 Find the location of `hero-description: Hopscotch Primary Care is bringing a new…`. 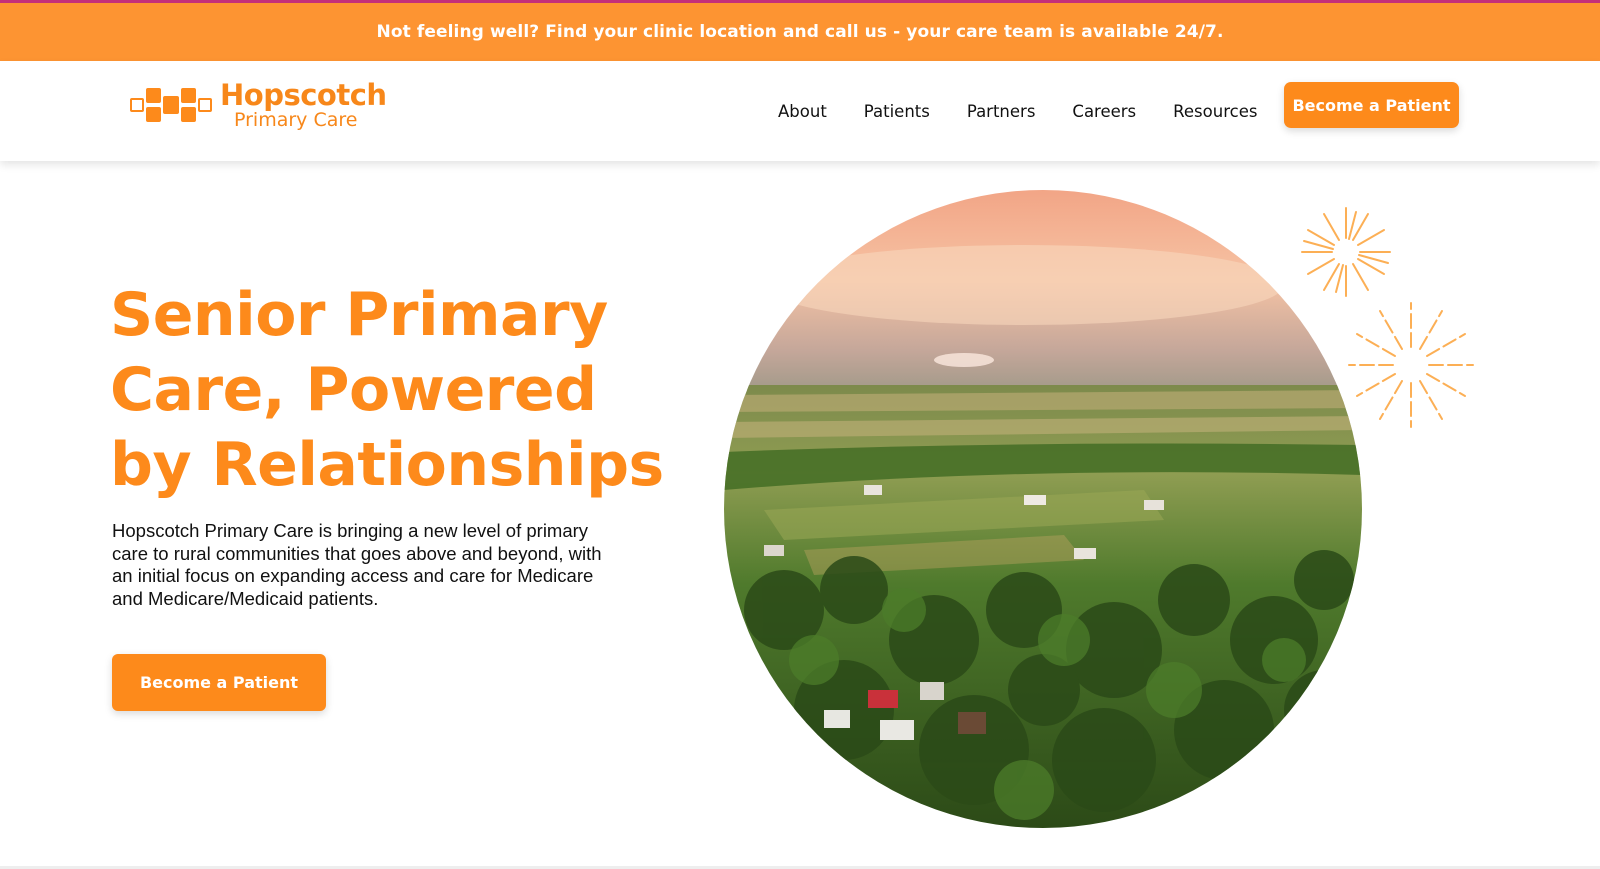

hero-description: Hopscotch Primary Care is bringing a new… is located at coordinates (357, 564).